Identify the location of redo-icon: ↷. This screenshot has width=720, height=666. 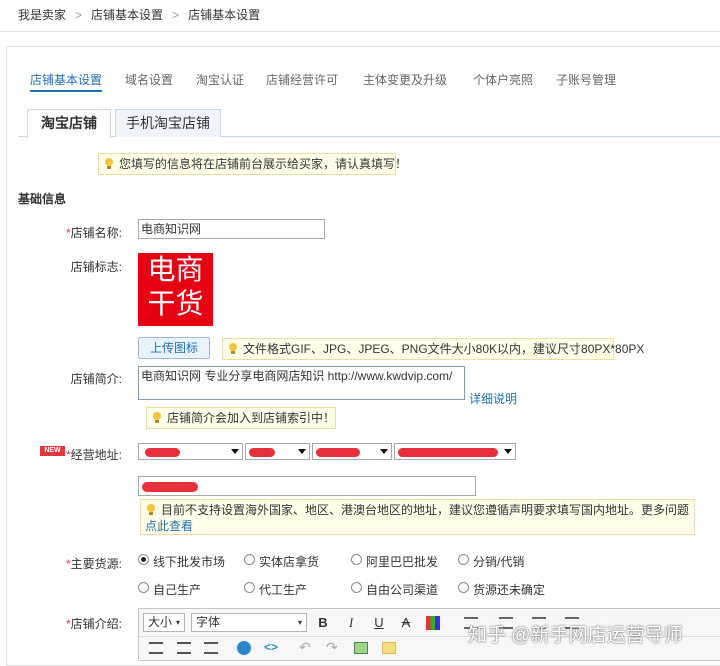
(332, 647).